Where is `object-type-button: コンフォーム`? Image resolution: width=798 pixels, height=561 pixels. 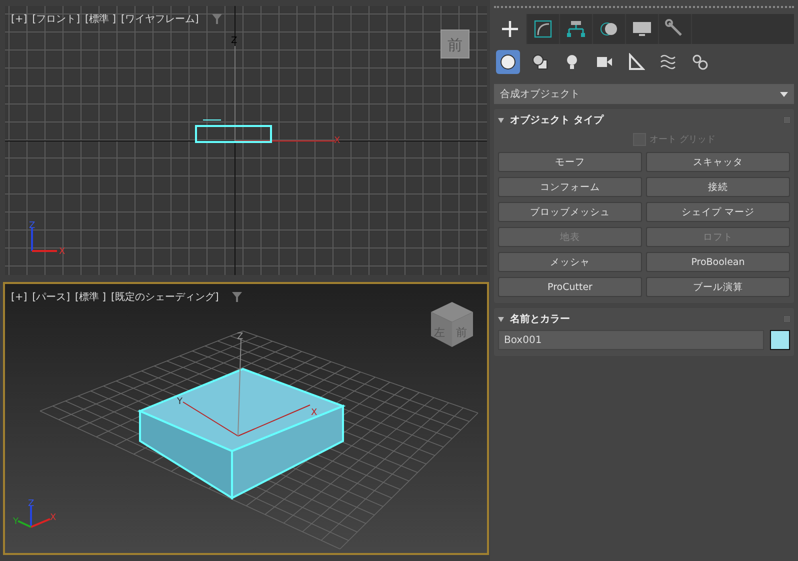 object-type-button: コンフォーム is located at coordinates (570, 187).